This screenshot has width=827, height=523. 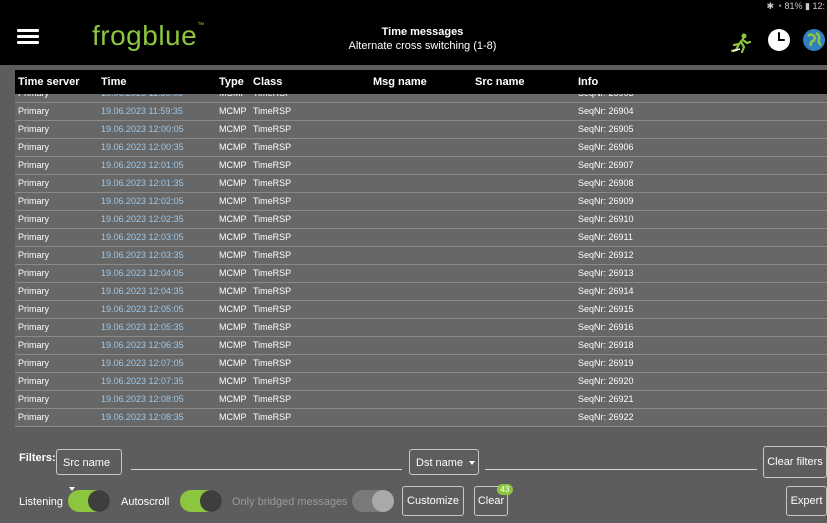 I want to click on system-status-bar: ✱ ◔ 81% ▮ 12:, so click(x=413, y=6).